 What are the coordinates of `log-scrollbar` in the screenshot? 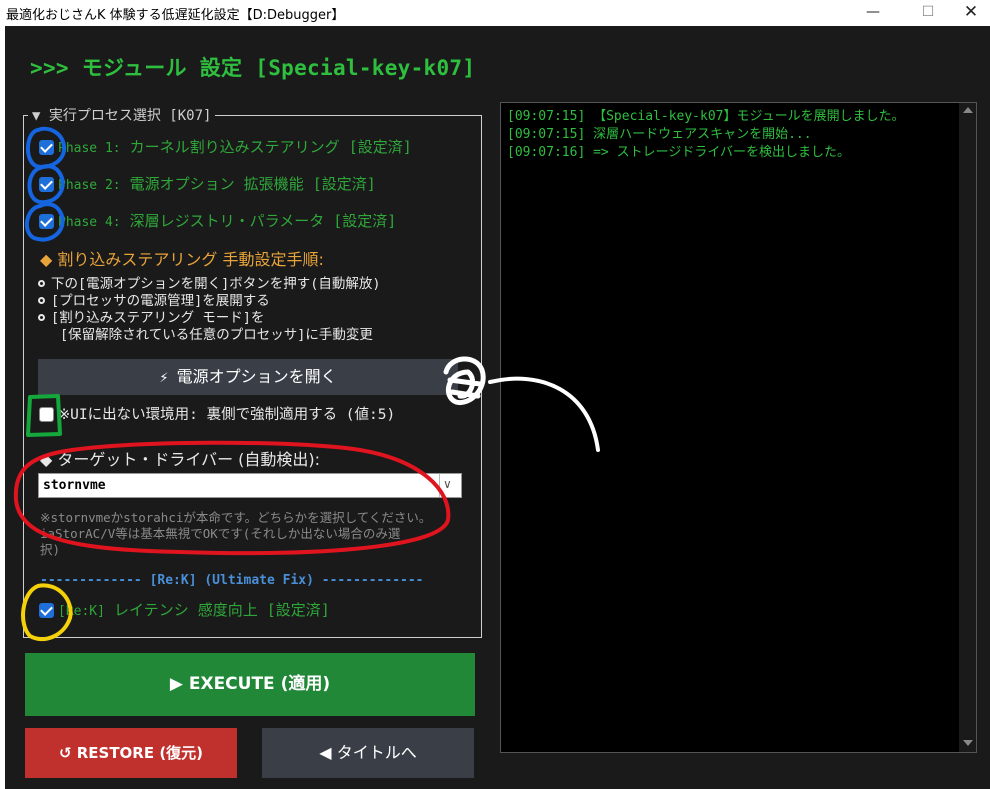 It's located at (967, 427).